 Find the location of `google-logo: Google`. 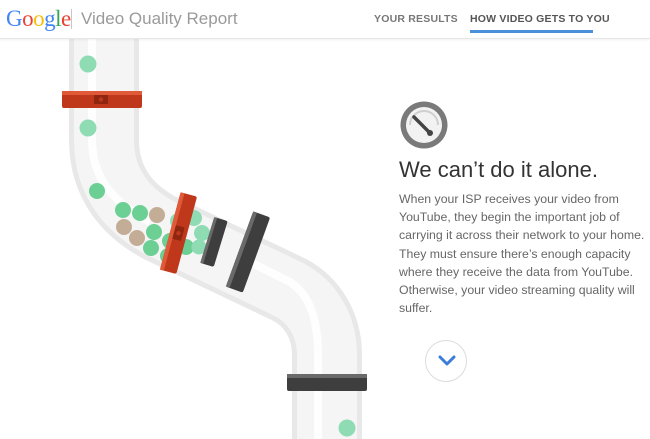

google-logo: Google is located at coordinates (38, 19).